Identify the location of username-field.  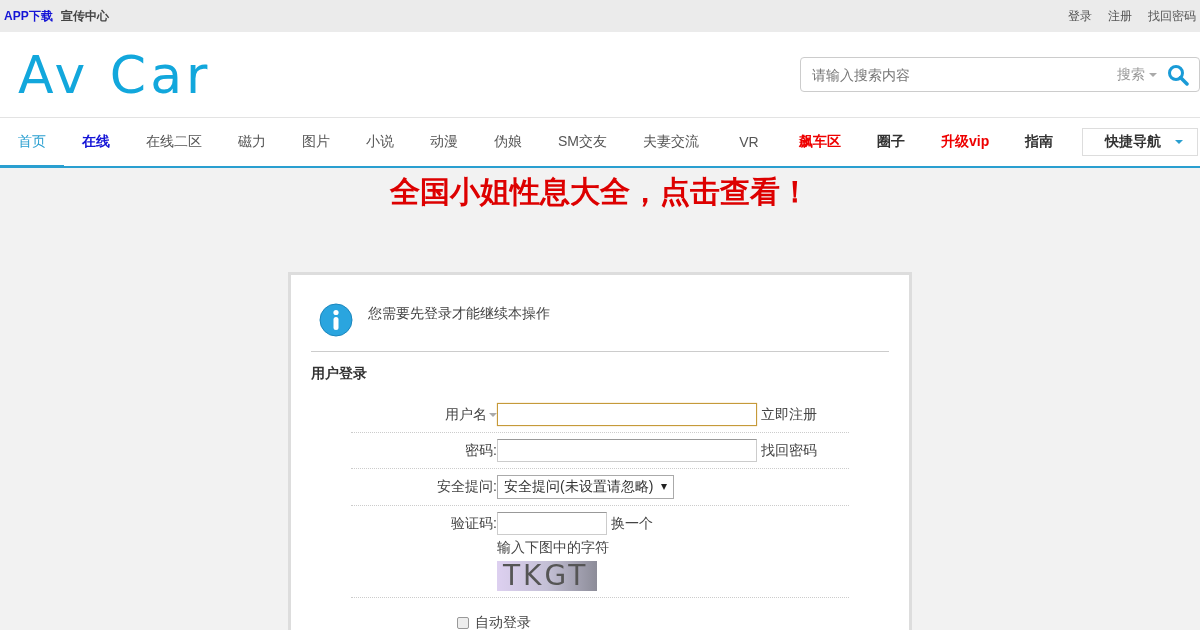
(627, 414).